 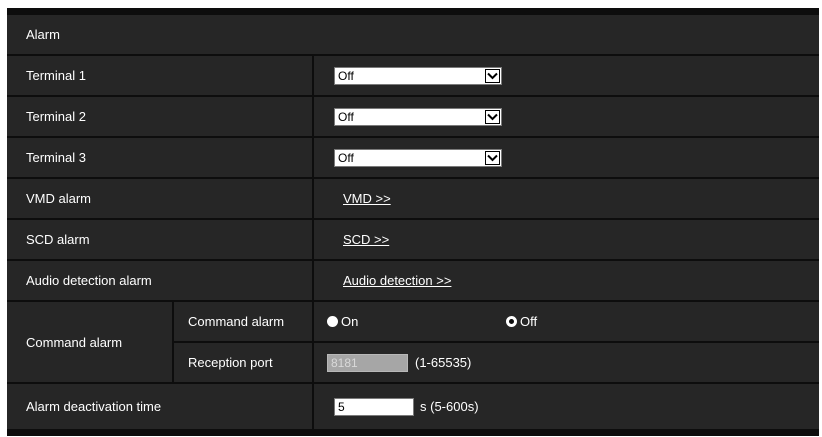 What do you see at coordinates (374, 406) in the screenshot?
I see `alarm-deactivation-input: 5` at bounding box center [374, 406].